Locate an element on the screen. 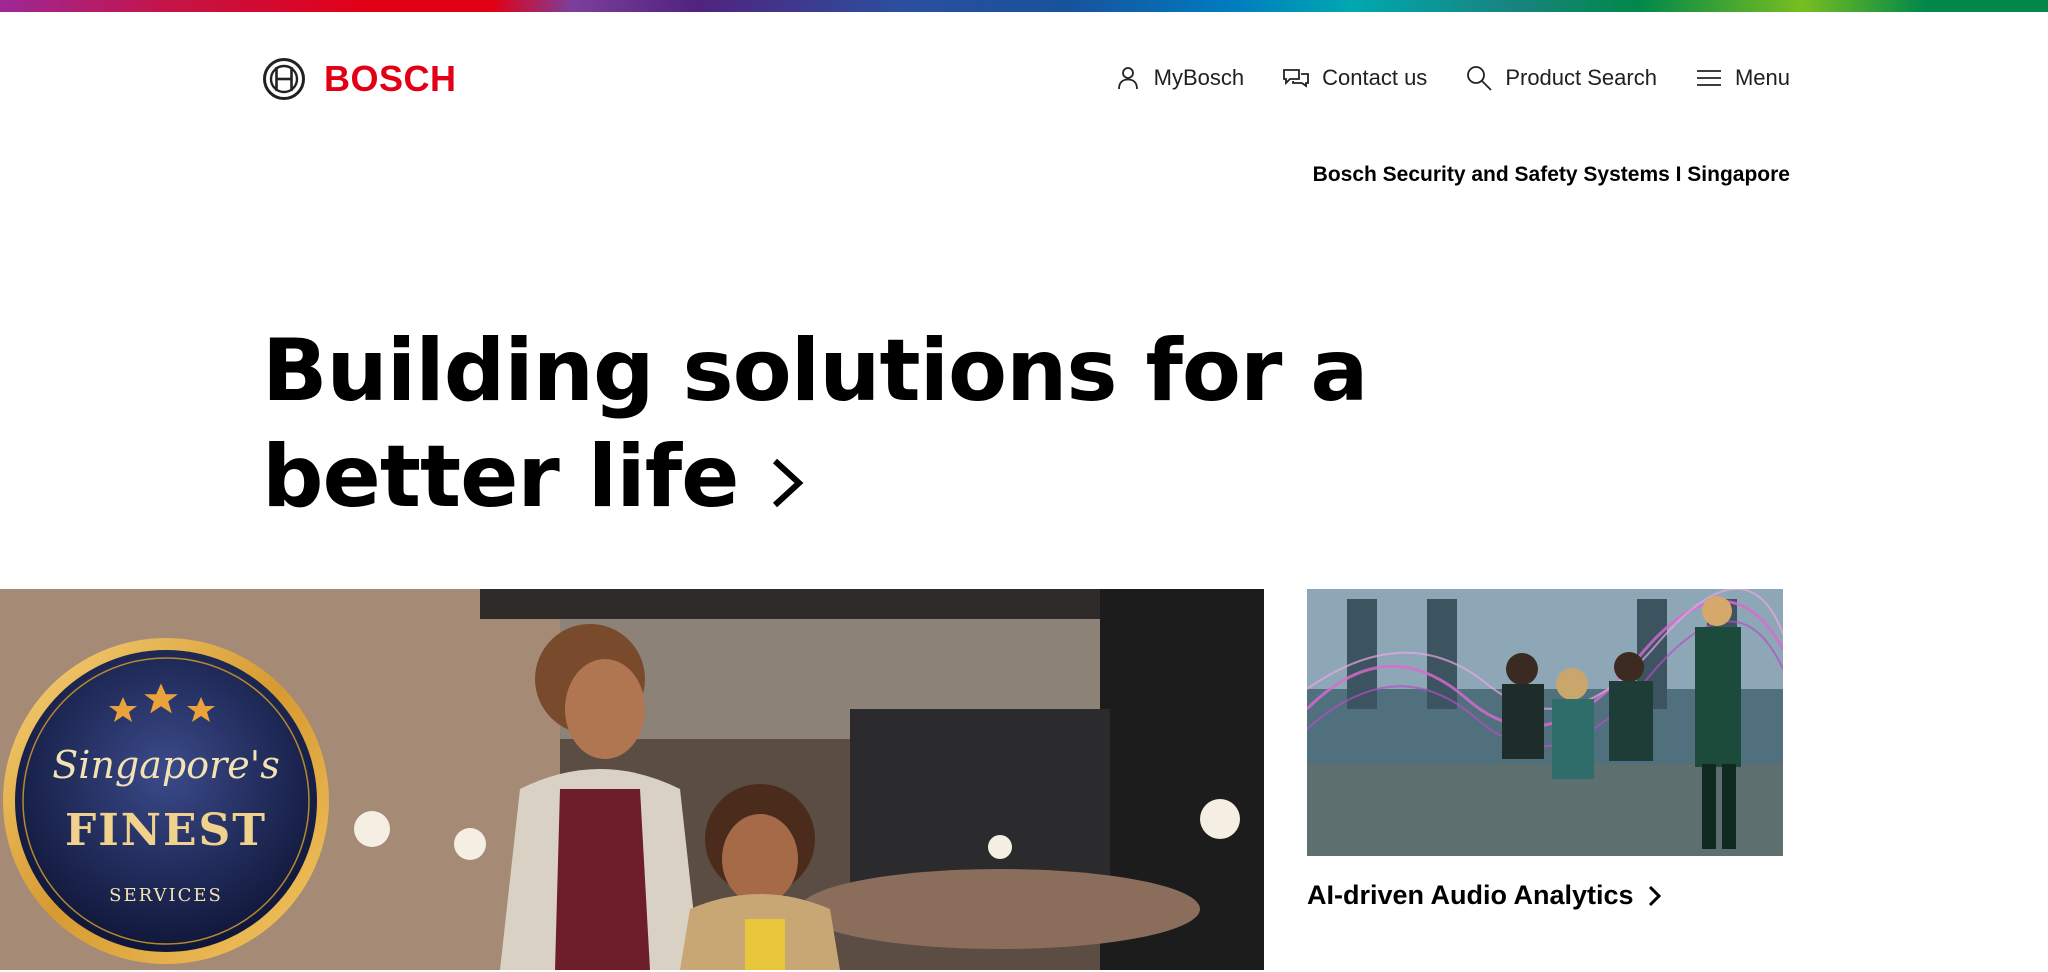 The height and width of the screenshot is (972, 2048). hero-title-text: Building solutions for a better life is located at coordinates (815, 424).